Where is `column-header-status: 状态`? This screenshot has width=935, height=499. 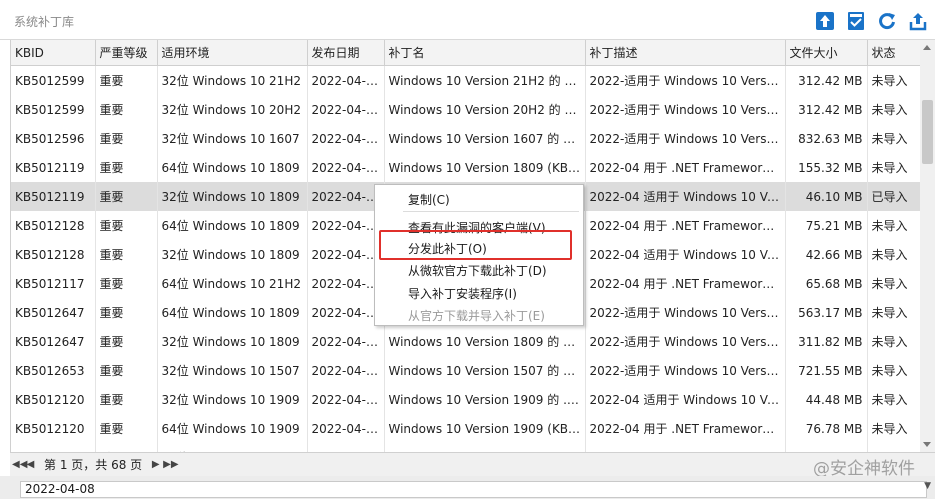 column-header-status: 状态 is located at coordinates (893, 53).